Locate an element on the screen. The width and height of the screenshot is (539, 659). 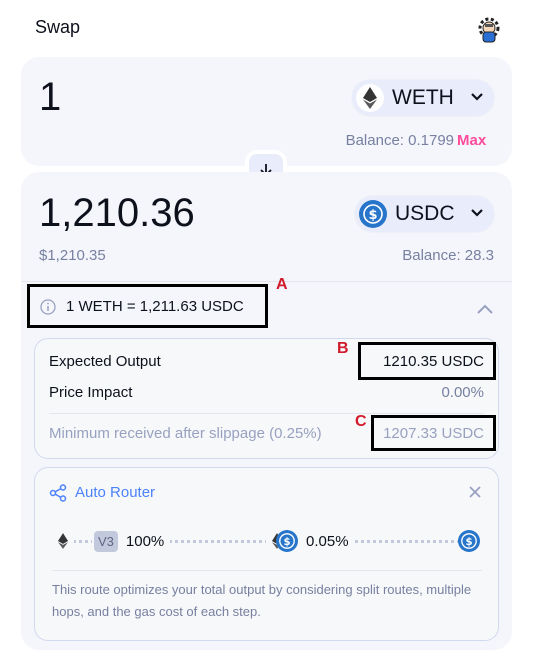
output-usd-value: $1,210.35 is located at coordinates (72, 255).